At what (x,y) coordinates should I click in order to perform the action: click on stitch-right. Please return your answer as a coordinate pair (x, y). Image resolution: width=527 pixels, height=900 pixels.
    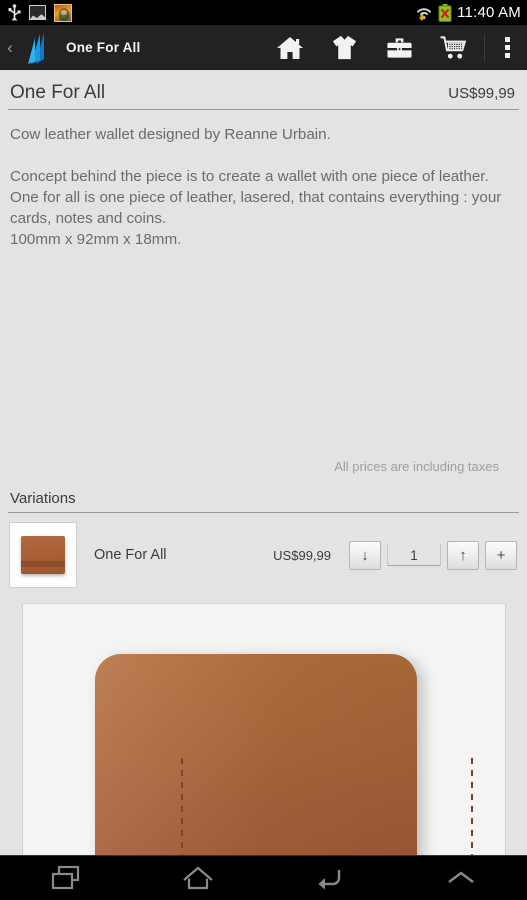
    Looking at the image, I should click on (472, 806).